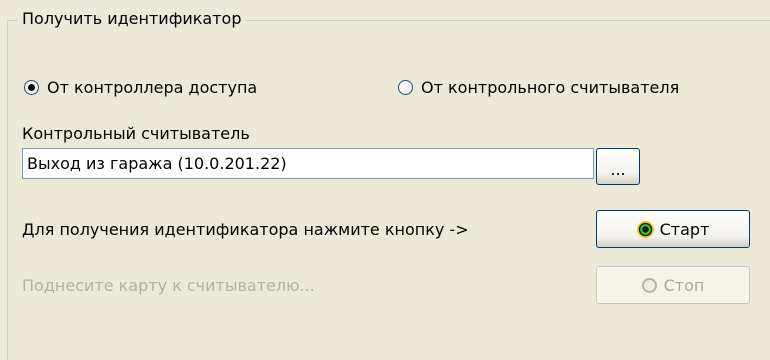 The height and width of the screenshot is (360, 770). Describe the element at coordinates (132, 19) in the screenshot. I see `group-title: Получить идентификатор` at that location.